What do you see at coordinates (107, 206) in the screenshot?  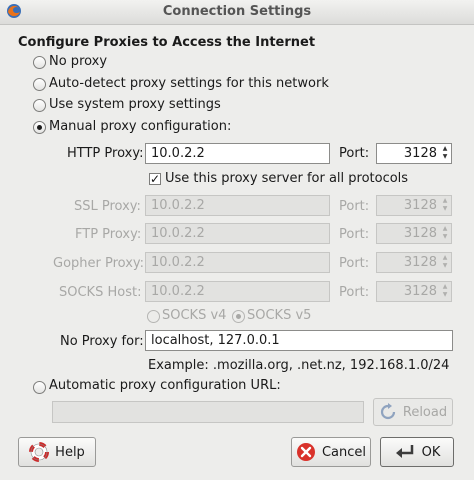 I see `ssl-proxy-label: SSL Proxy:` at bounding box center [107, 206].